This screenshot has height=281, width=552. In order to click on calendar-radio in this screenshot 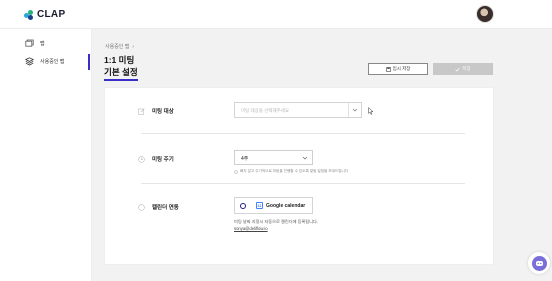, I will do `click(243, 206)`.